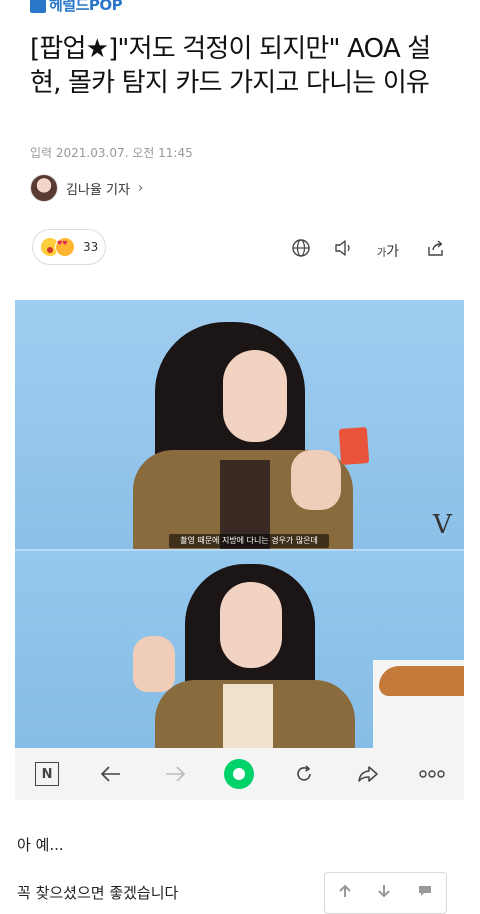 The height and width of the screenshot is (914, 480). I want to click on more-dots-icon, so click(432, 774).